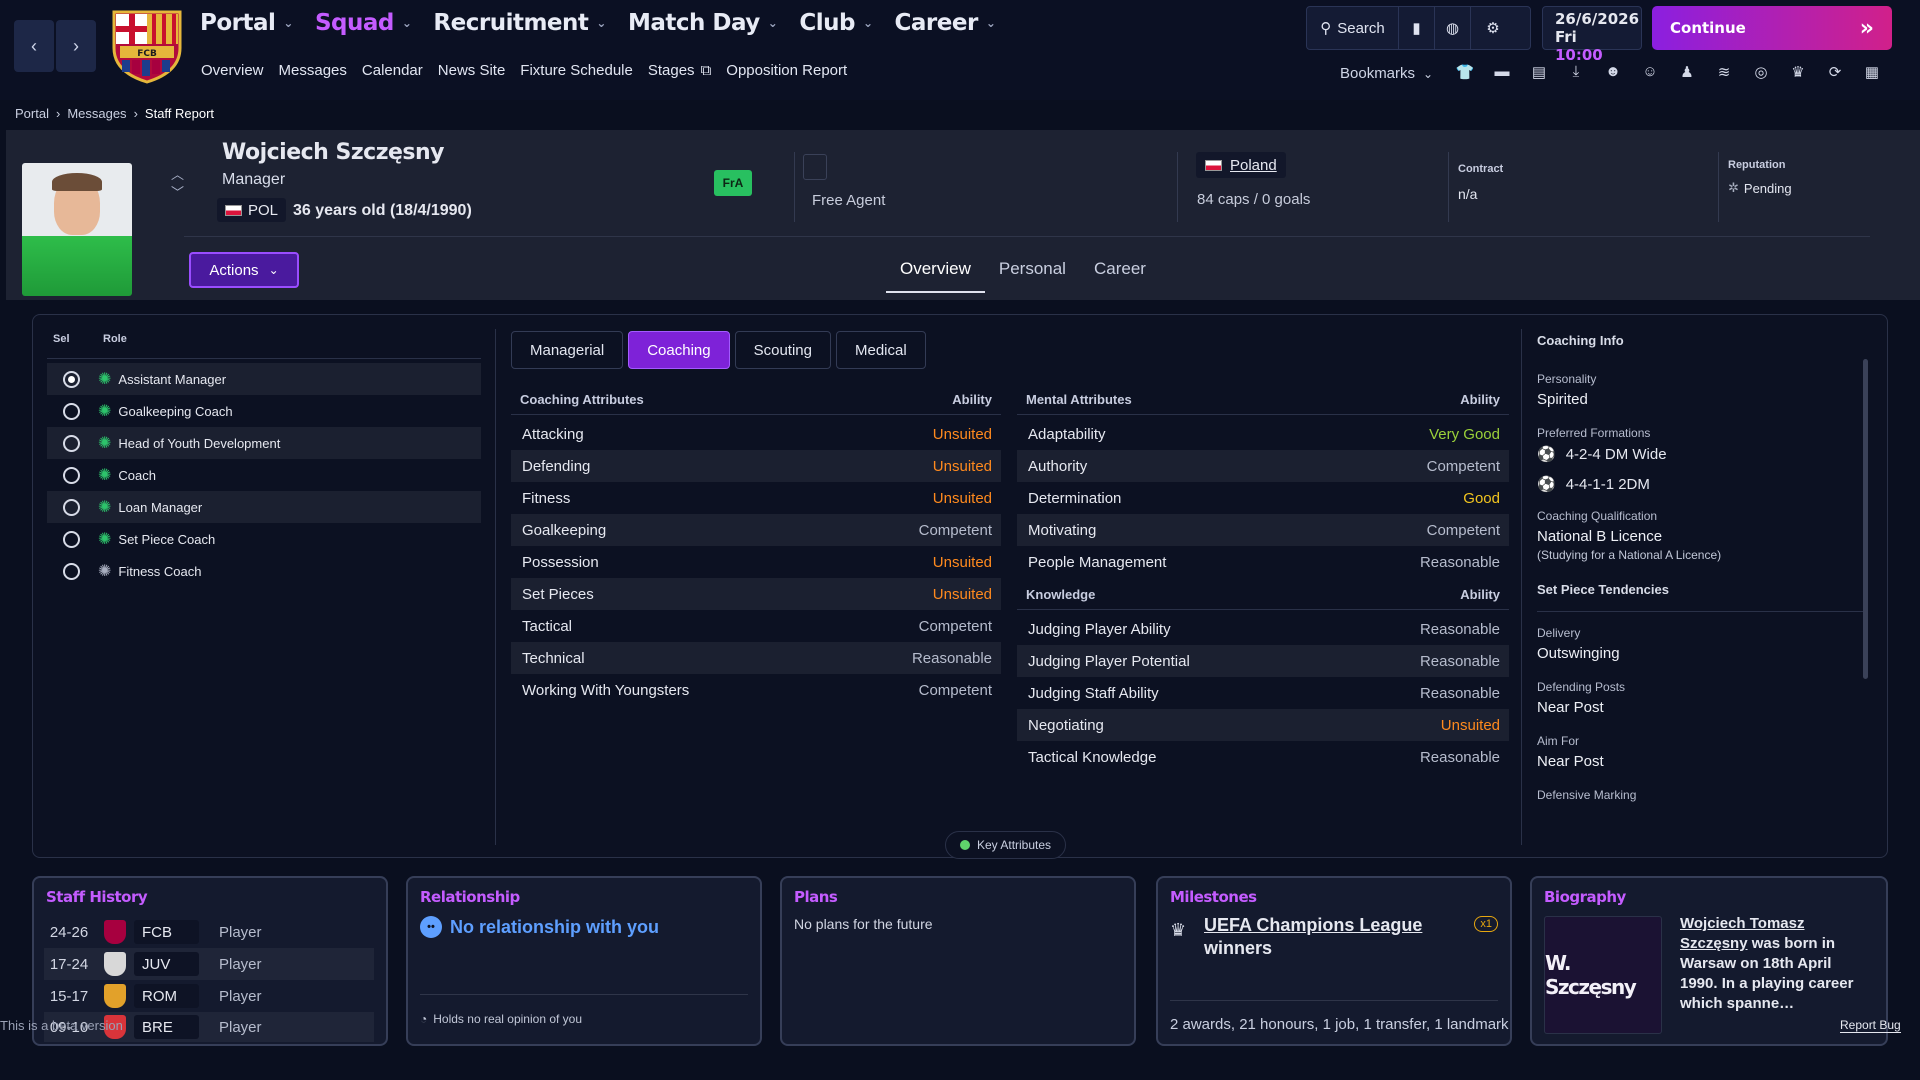  Describe the element at coordinates (1761, 72) in the screenshot. I see `target-icon: ◎` at that location.